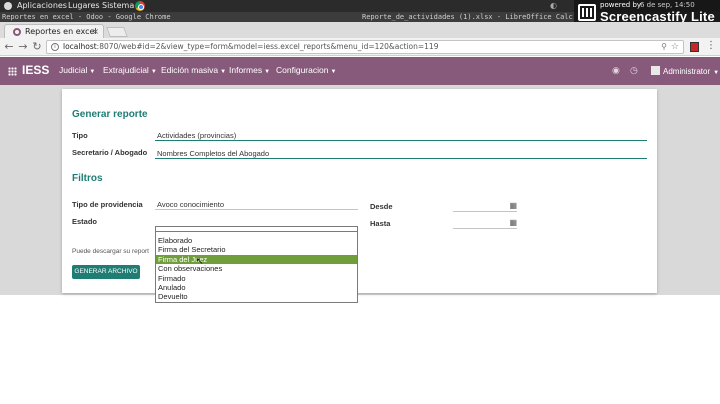 The height and width of the screenshot is (404, 720). Describe the element at coordinates (8, 6) in the screenshot. I see `os-menu-icon` at that location.